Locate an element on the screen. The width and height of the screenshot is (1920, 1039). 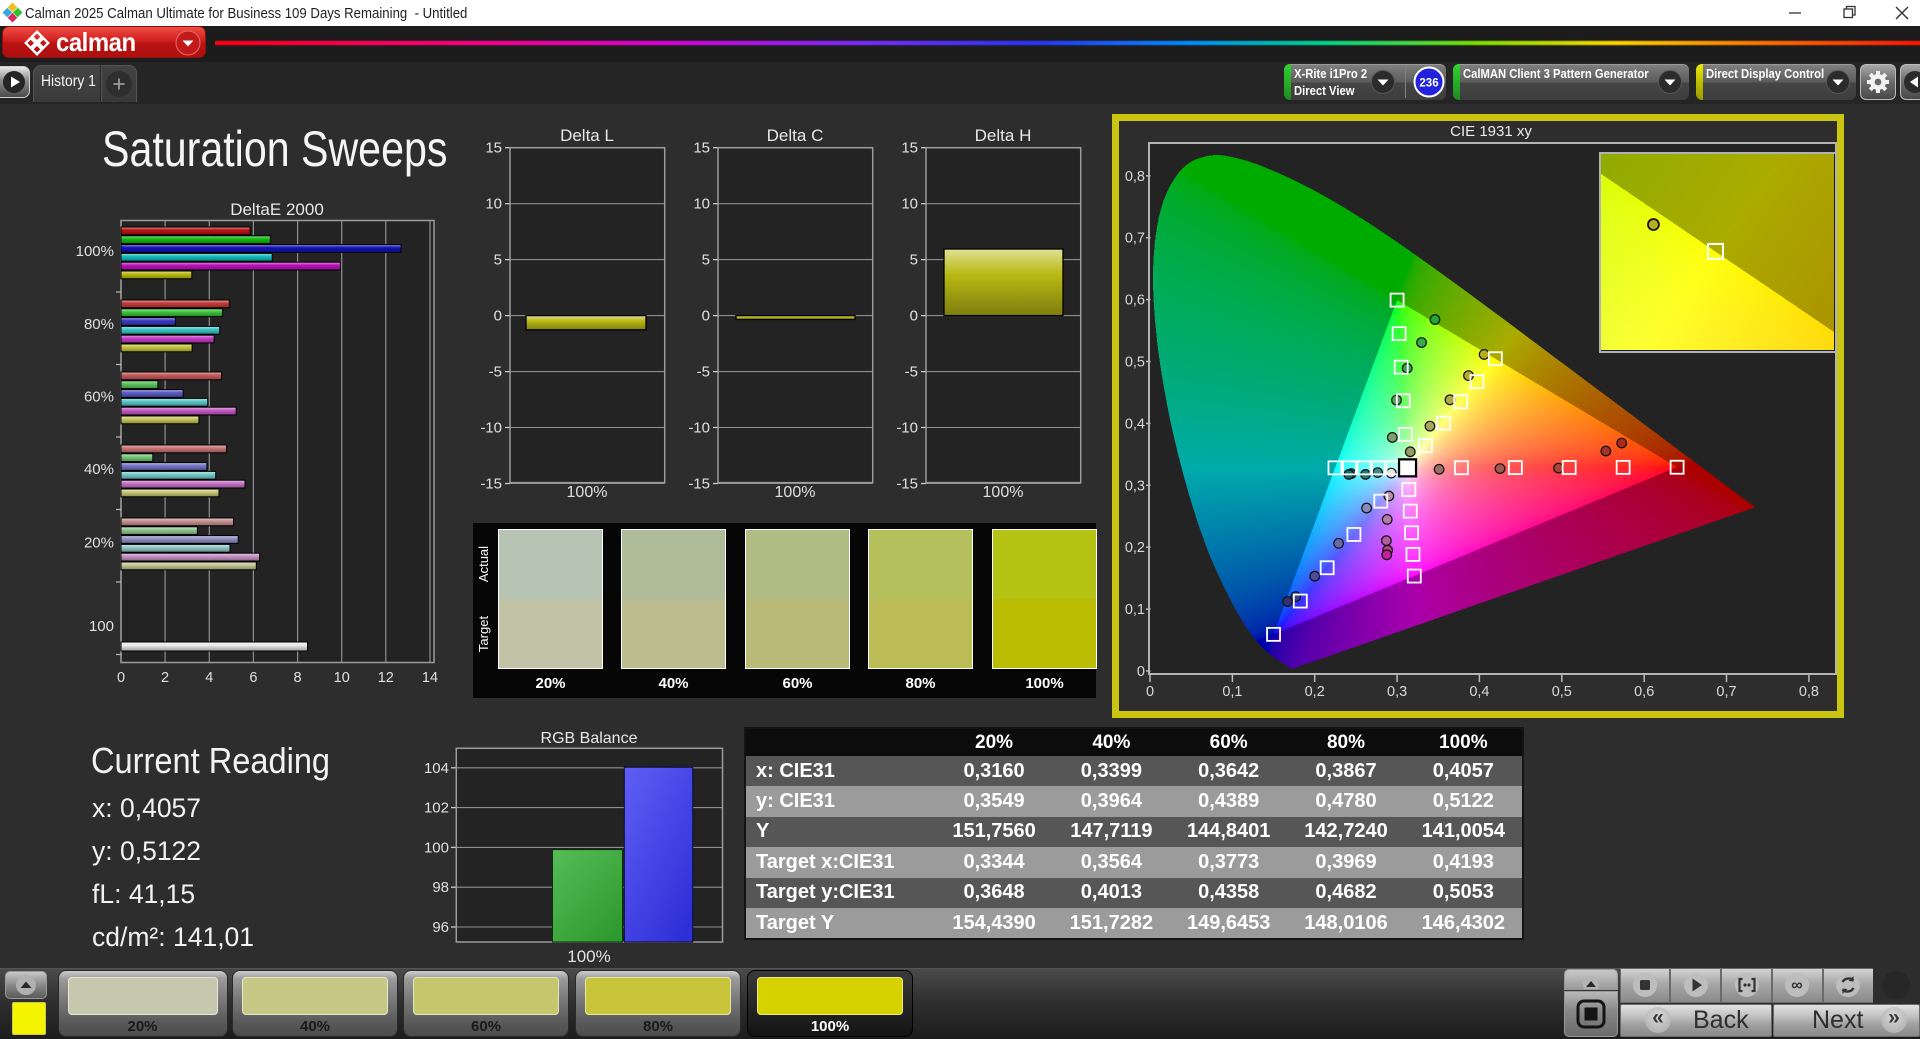
svg-text: Delta C is located at coordinates (795, 135).